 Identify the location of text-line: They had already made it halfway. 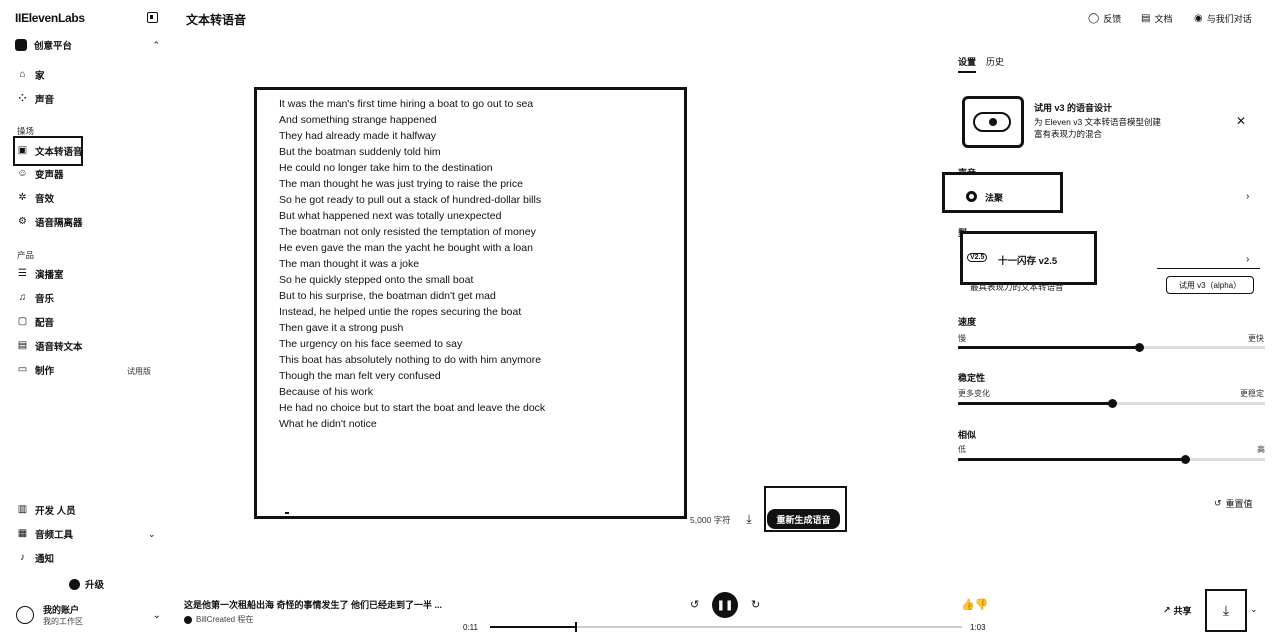
(412, 136).